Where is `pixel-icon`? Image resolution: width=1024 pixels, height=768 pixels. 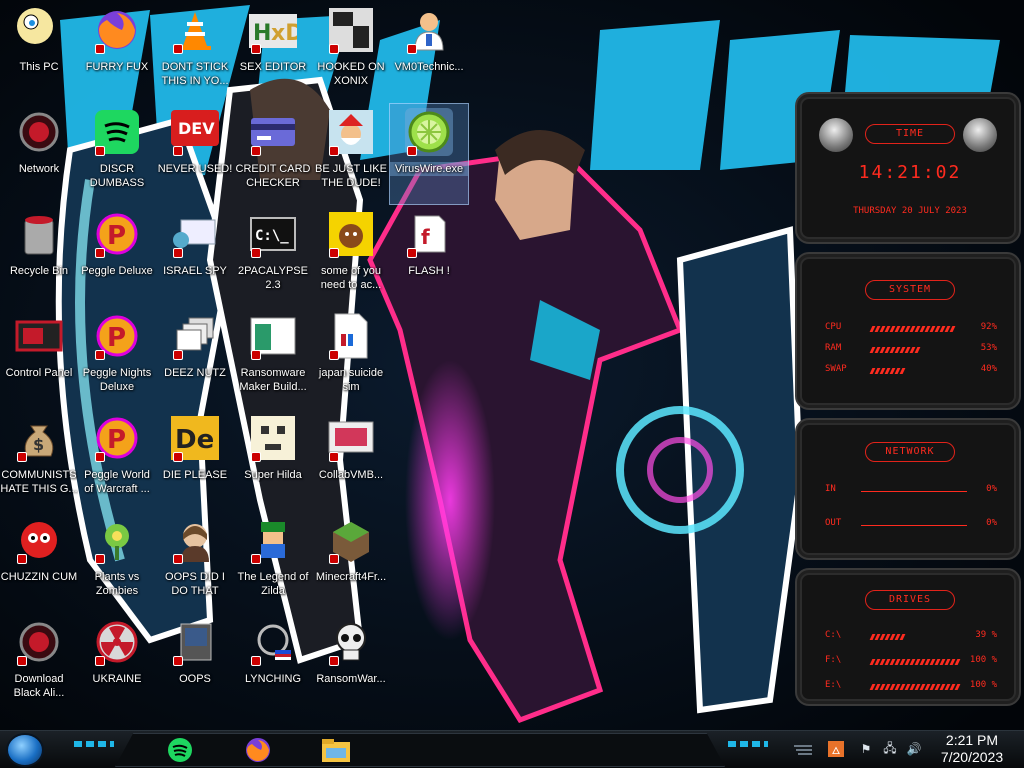 pixel-icon is located at coordinates (273, 438).